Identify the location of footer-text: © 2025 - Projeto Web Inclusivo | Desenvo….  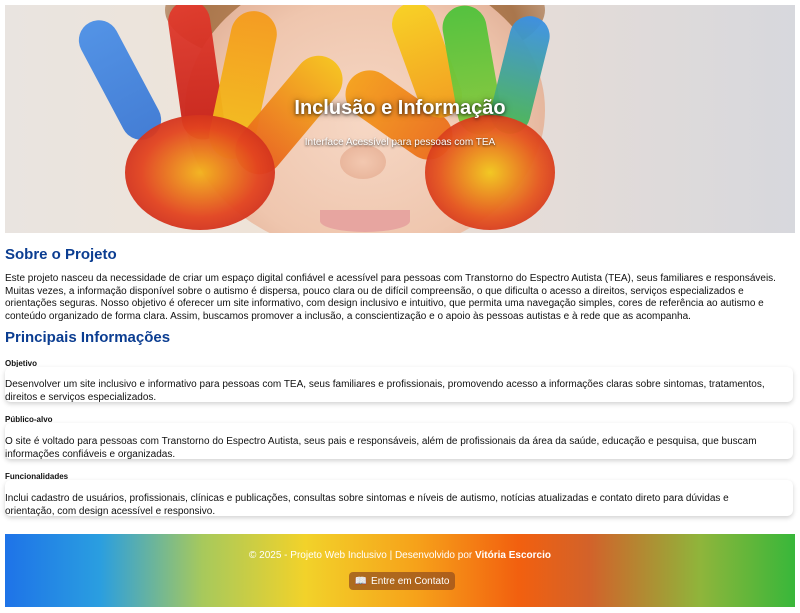
(400, 555).